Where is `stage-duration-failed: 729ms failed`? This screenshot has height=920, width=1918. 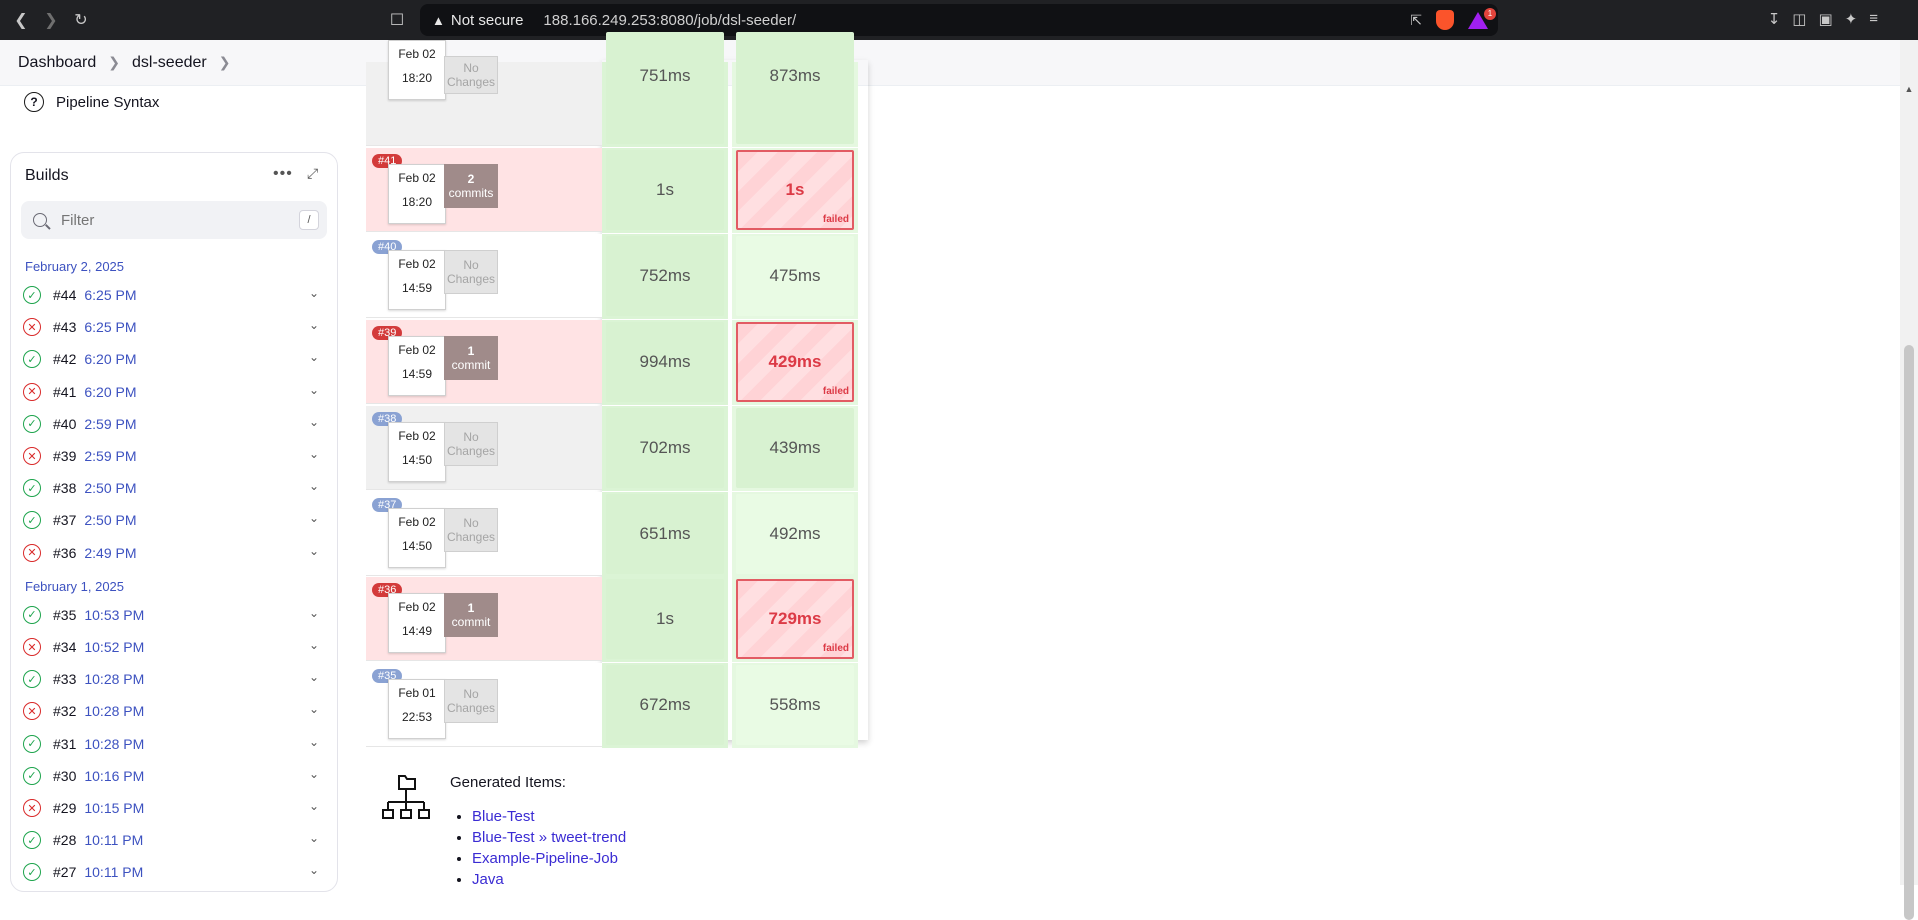 stage-duration-failed: 729ms failed is located at coordinates (795, 619).